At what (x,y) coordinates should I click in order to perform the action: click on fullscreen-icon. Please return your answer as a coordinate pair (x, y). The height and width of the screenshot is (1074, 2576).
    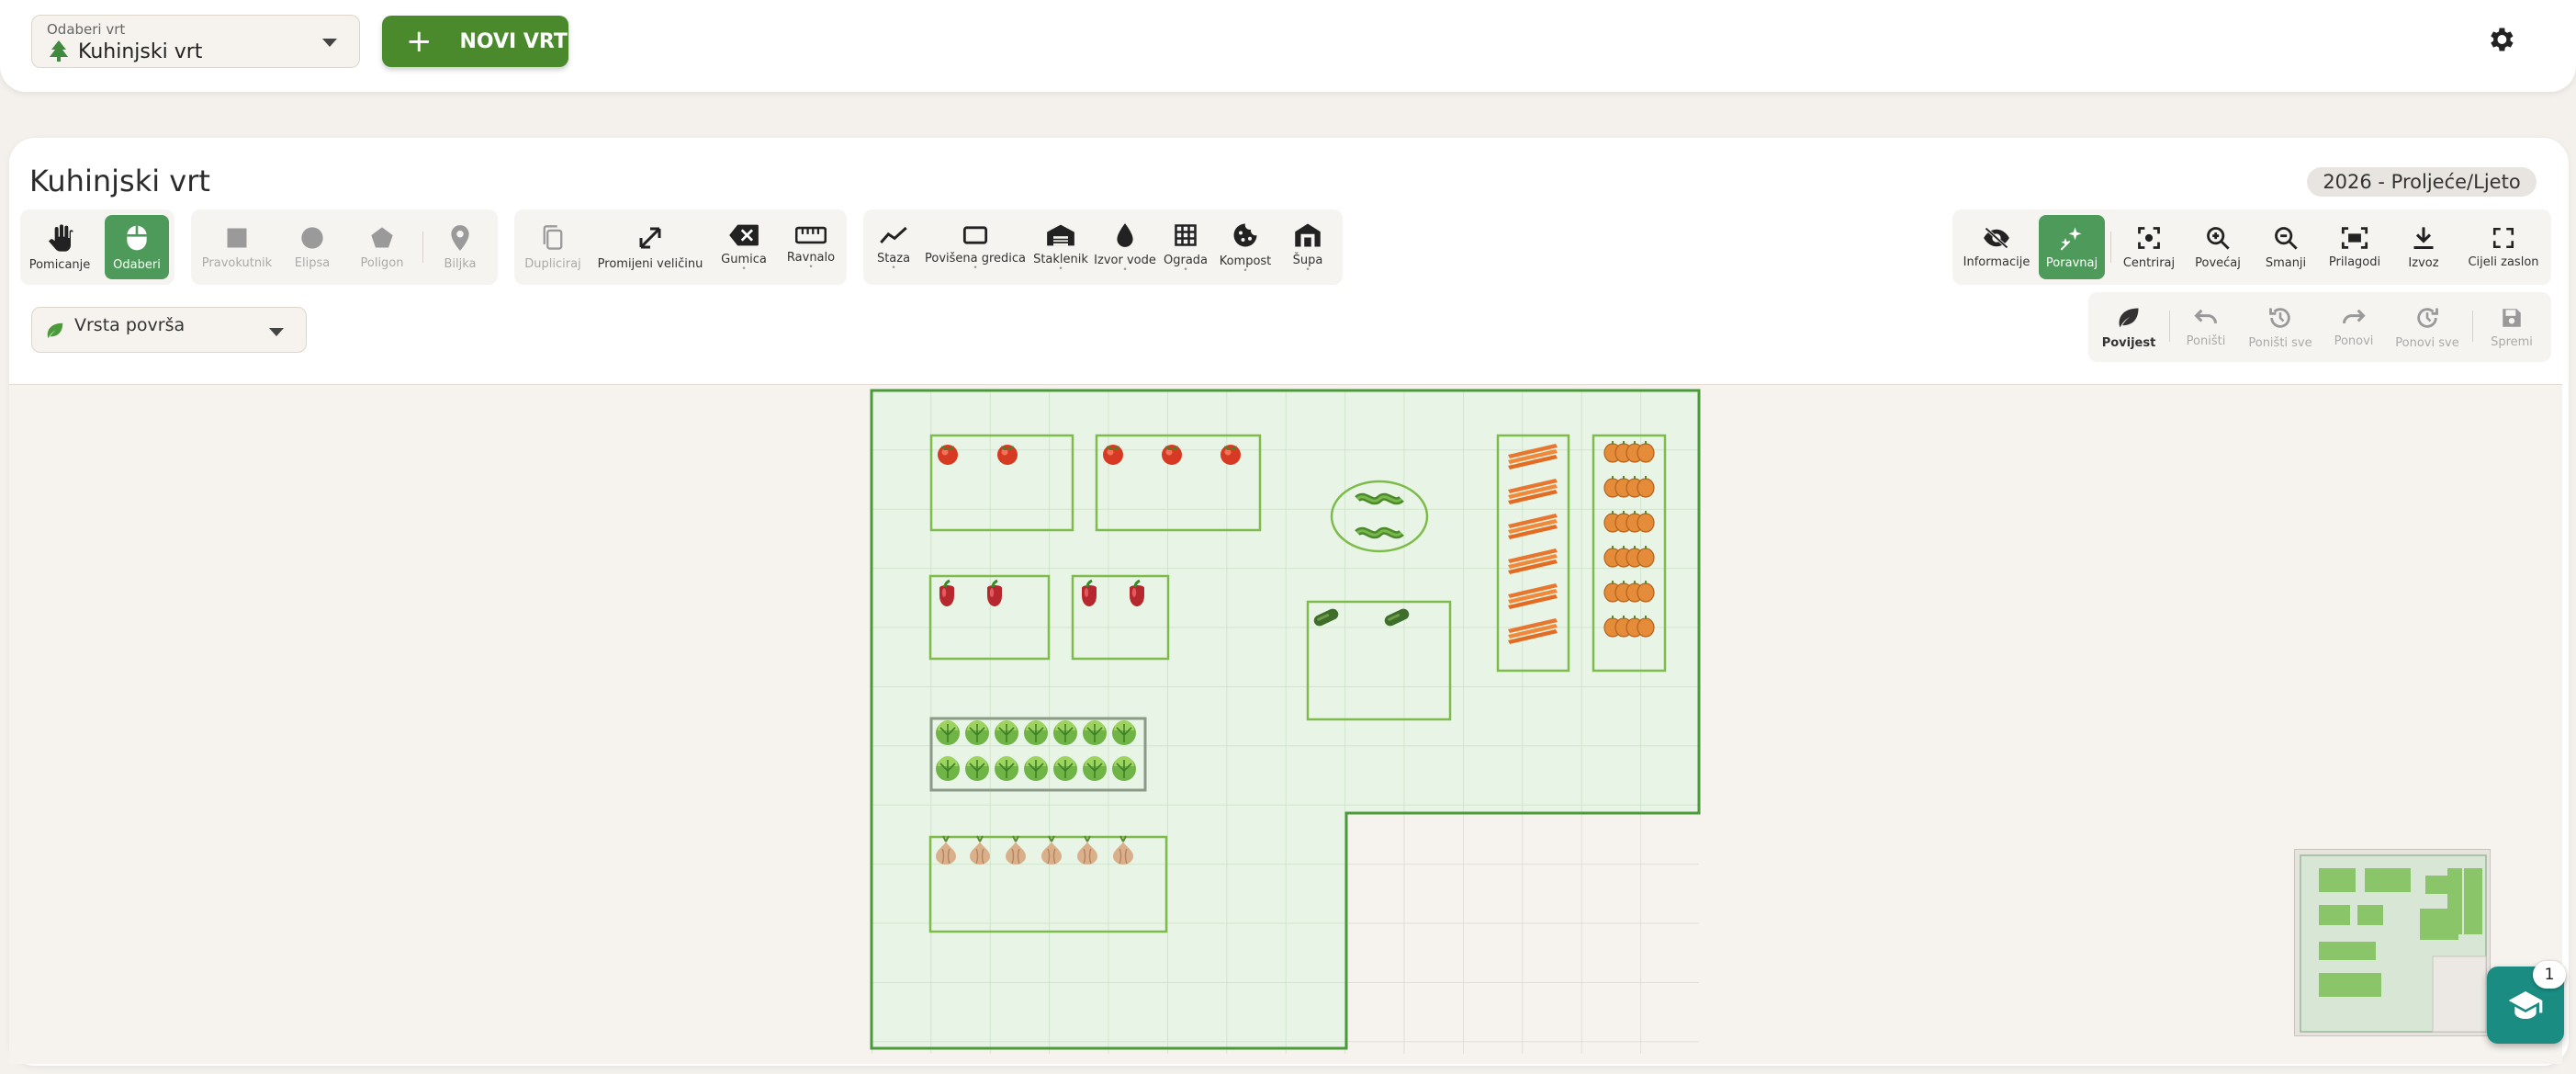
    Looking at the image, I should click on (2503, 238).